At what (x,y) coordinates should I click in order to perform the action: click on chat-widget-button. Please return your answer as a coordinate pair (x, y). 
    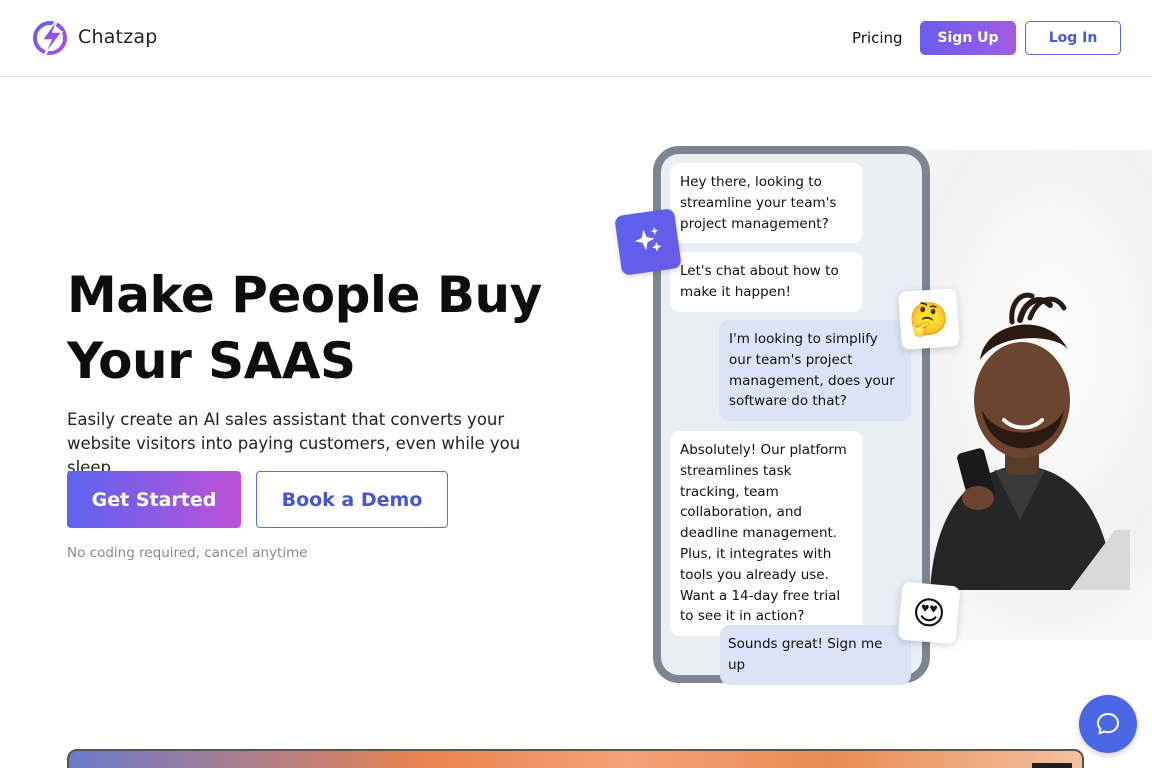
    Looking at the image, I should click on (1108, 724).